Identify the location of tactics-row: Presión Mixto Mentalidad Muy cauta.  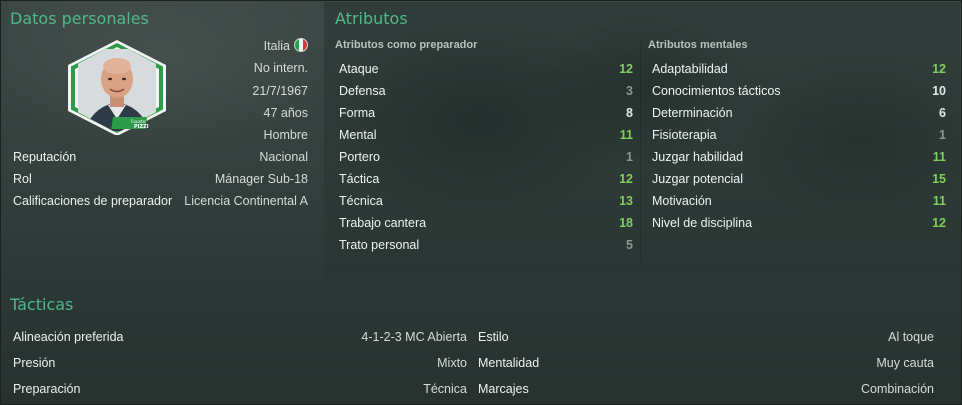
(480, 363).